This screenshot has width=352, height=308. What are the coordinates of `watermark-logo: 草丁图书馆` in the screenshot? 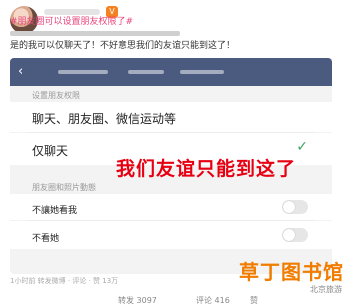 It's located at (291, 272).